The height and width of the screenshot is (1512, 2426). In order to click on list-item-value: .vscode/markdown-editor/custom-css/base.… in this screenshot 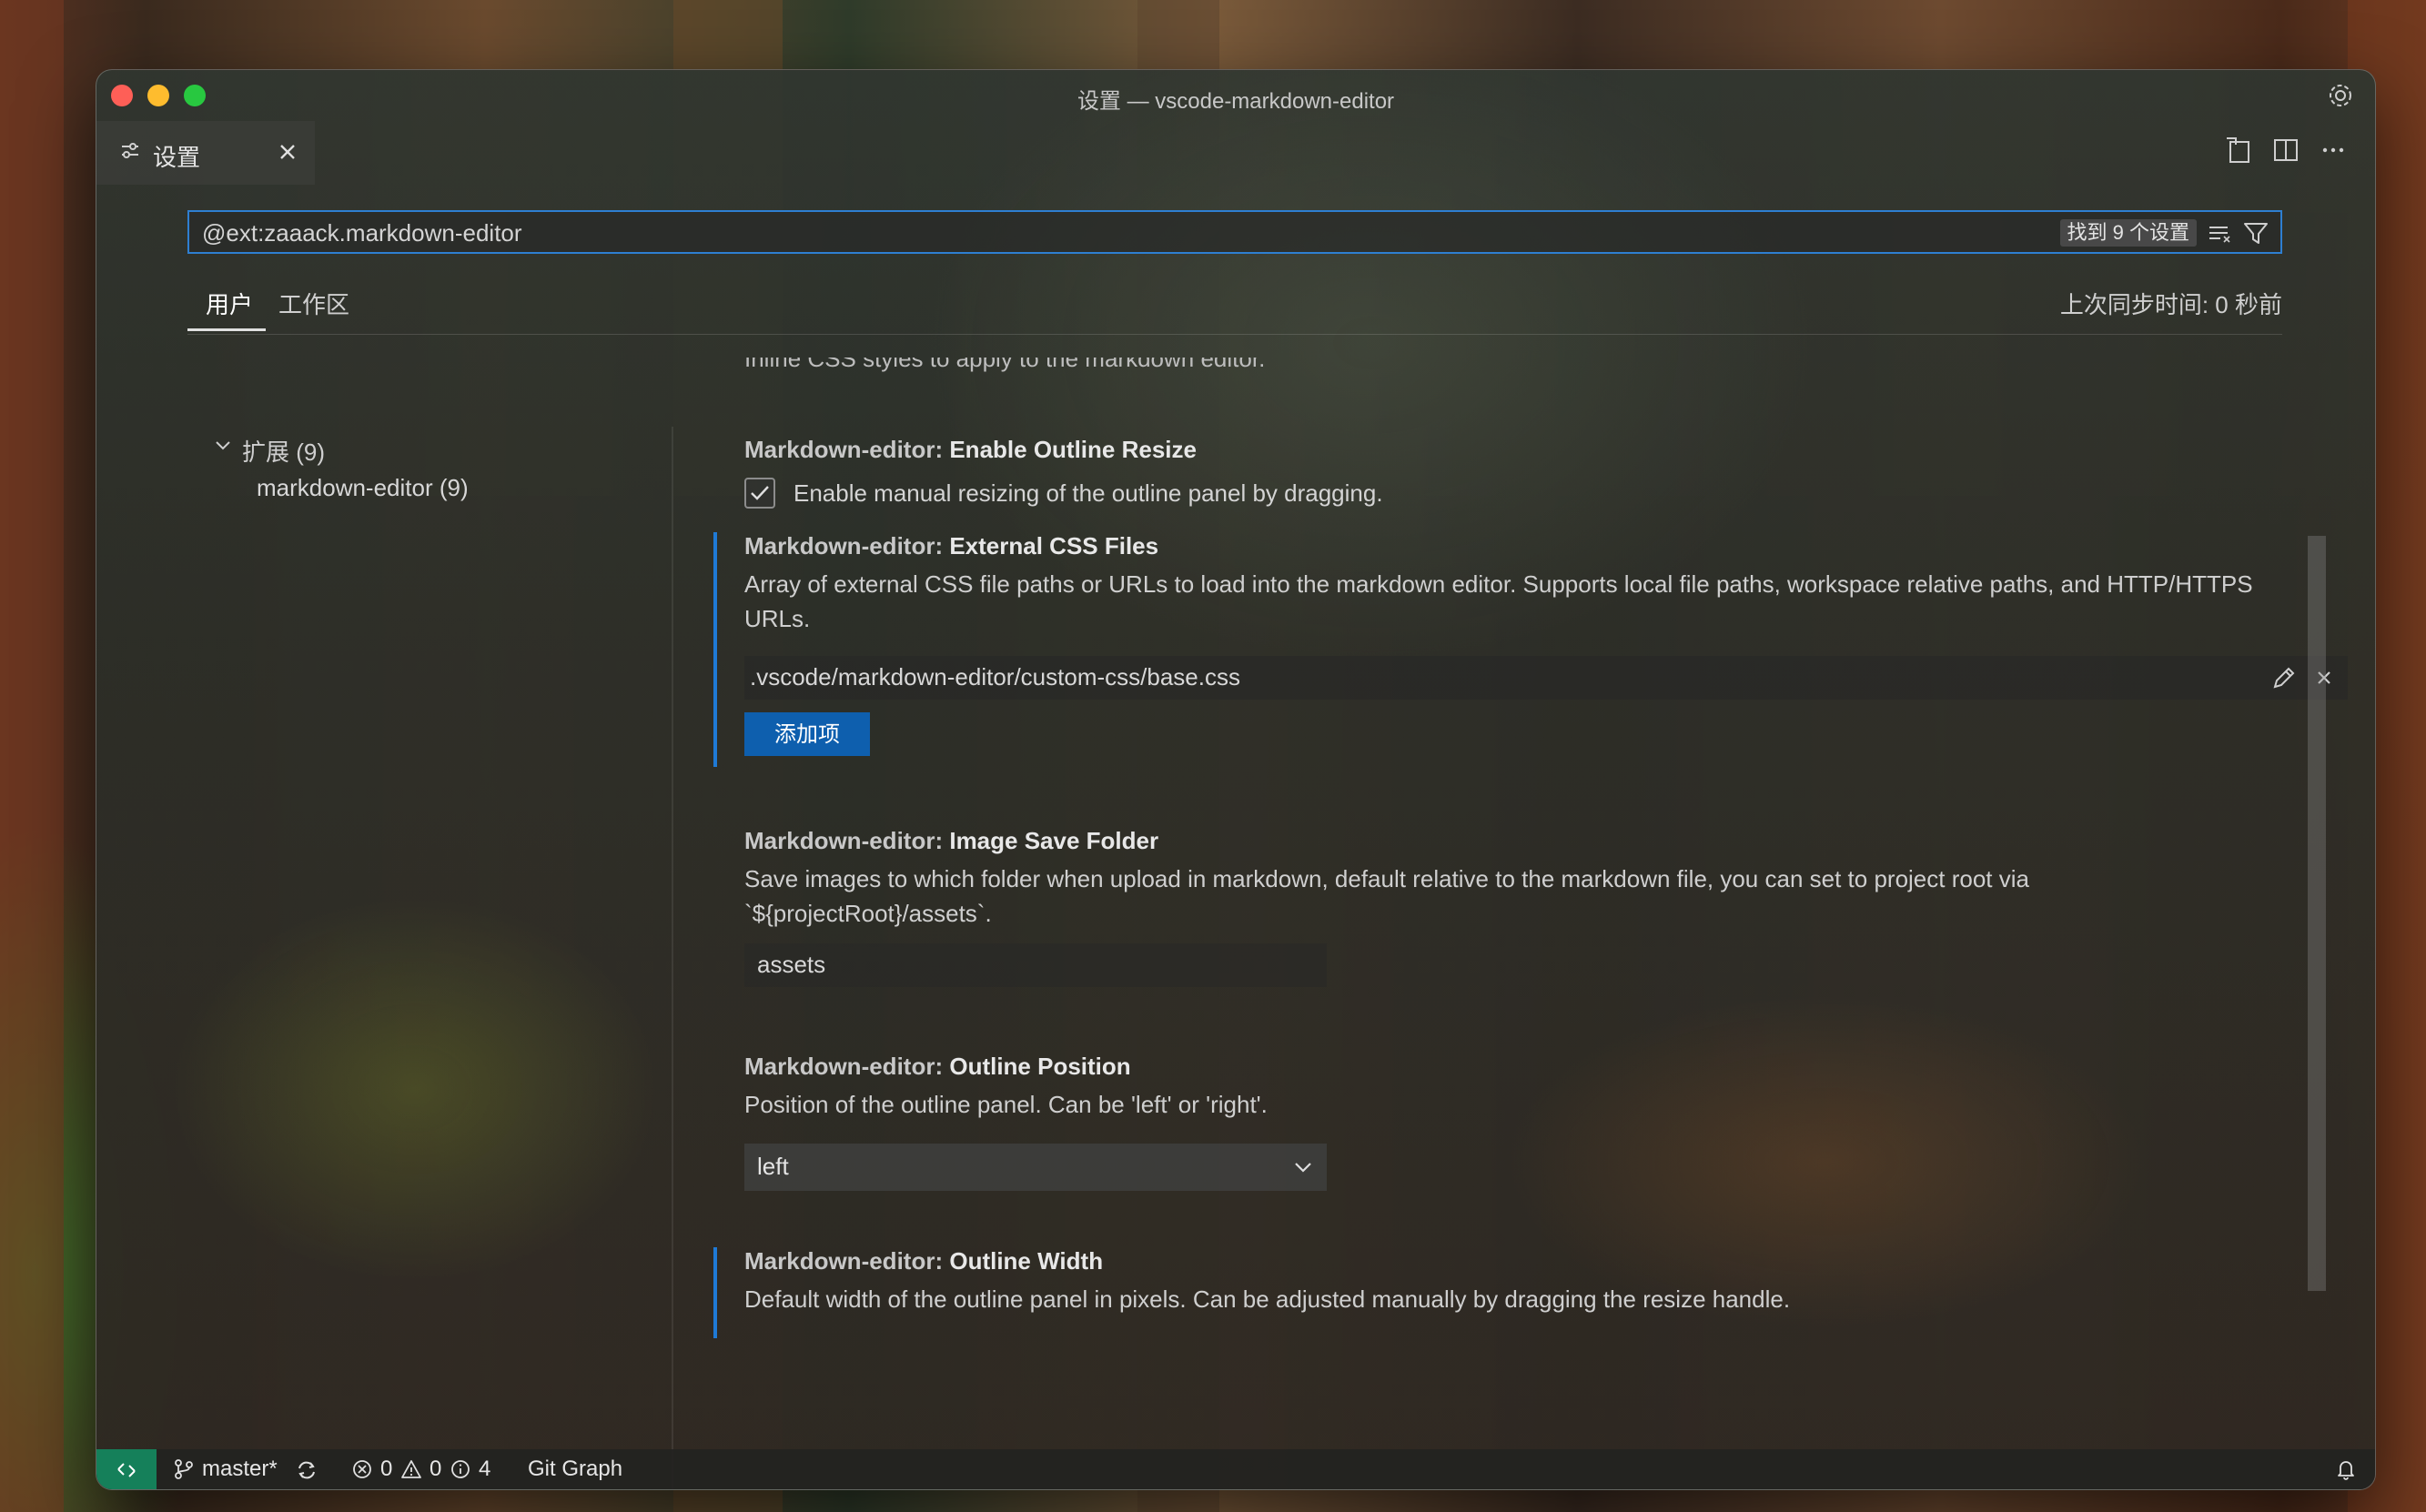, I will do `click(995, 677)`.